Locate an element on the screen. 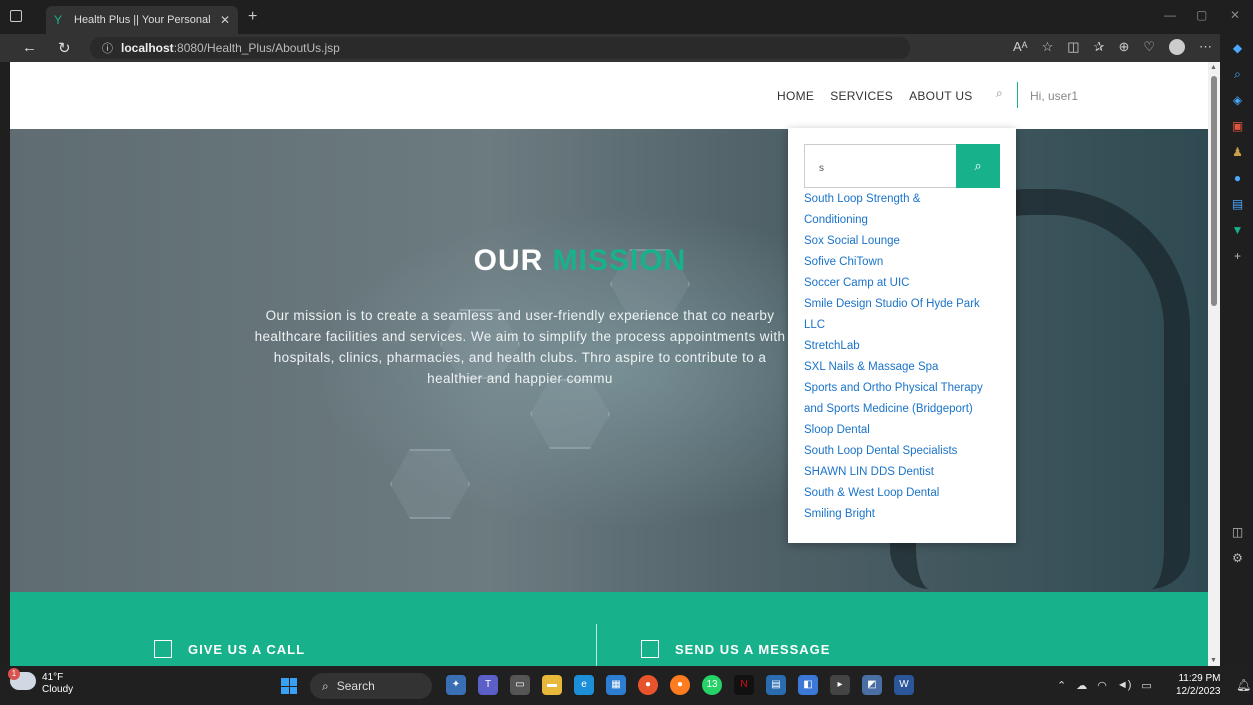 The image size is (1253, 705). weather-widget: 1 41°F Cloudy is located at coordinates (41, 682).